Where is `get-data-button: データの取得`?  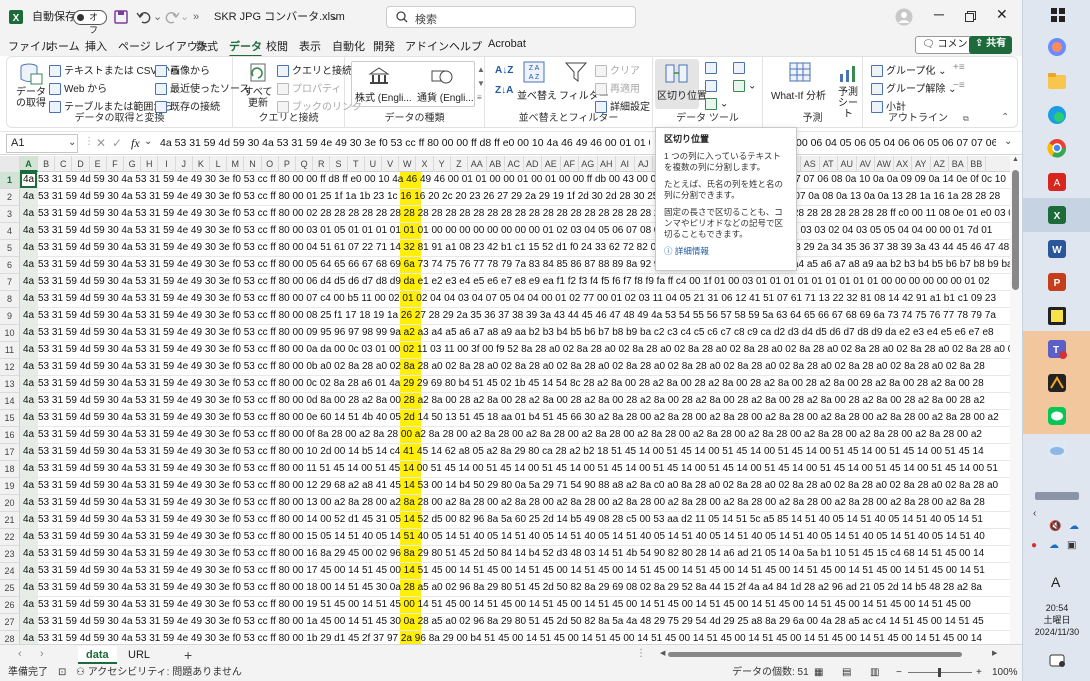 get-data-button: データの取得 is located at coordinates (31, 98).